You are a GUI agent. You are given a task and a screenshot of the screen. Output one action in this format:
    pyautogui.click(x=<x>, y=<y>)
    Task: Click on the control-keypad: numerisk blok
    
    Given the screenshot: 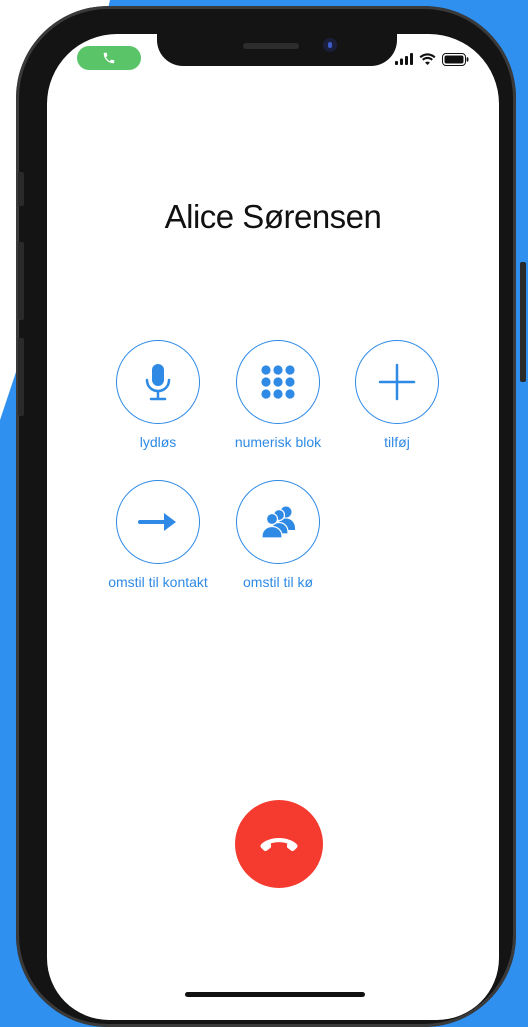 What is the action you would take?
    pyautogui.click(x=278, y=395)
    